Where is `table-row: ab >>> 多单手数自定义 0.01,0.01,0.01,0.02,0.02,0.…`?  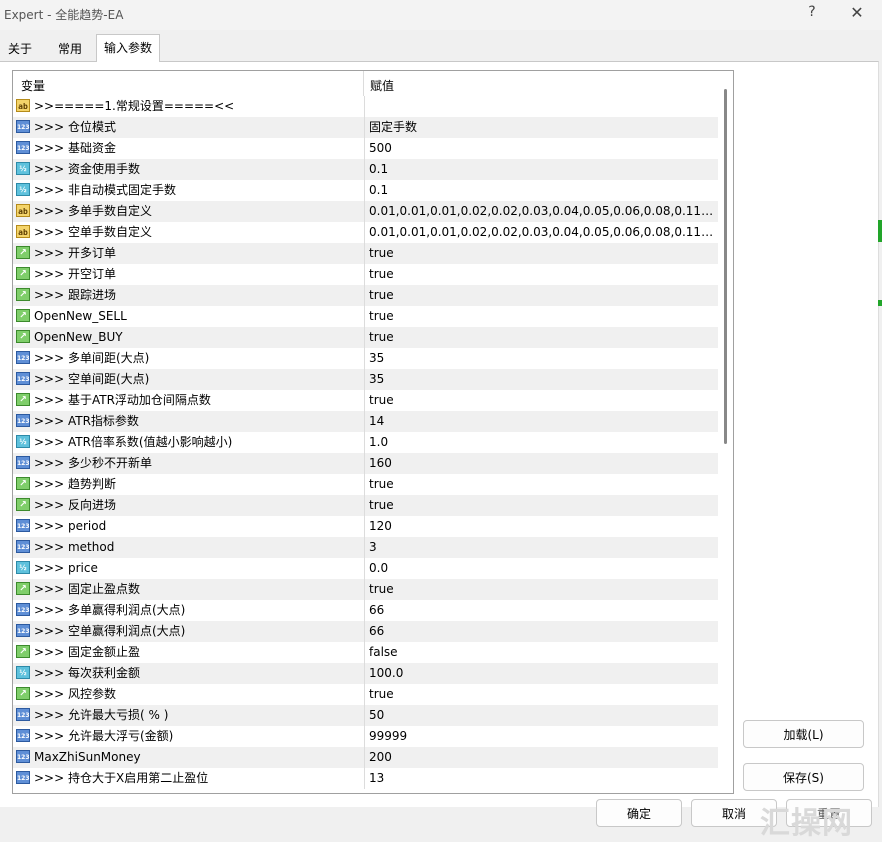
table-row: ab >>> 多单手数自定义 0.01,0.01,0.01,0.02,0.02,0.… is located at coordinates (365, 211).